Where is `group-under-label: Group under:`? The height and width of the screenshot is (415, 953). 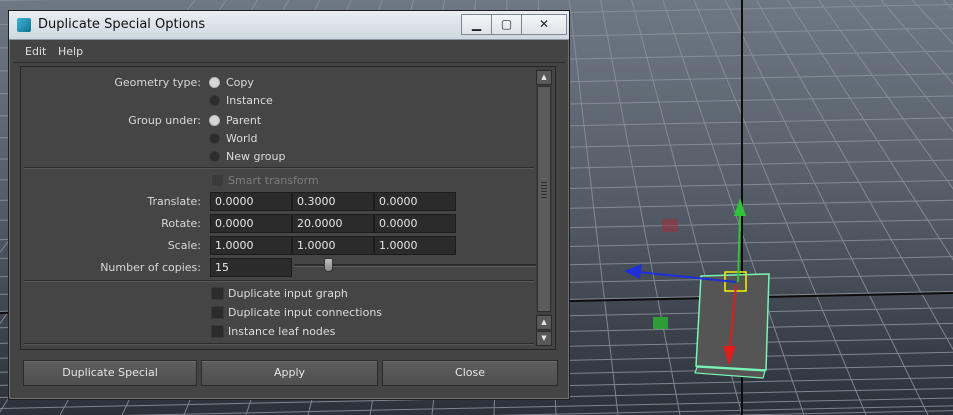
group-under-label: Group under: is located at coordinates (164, 120).